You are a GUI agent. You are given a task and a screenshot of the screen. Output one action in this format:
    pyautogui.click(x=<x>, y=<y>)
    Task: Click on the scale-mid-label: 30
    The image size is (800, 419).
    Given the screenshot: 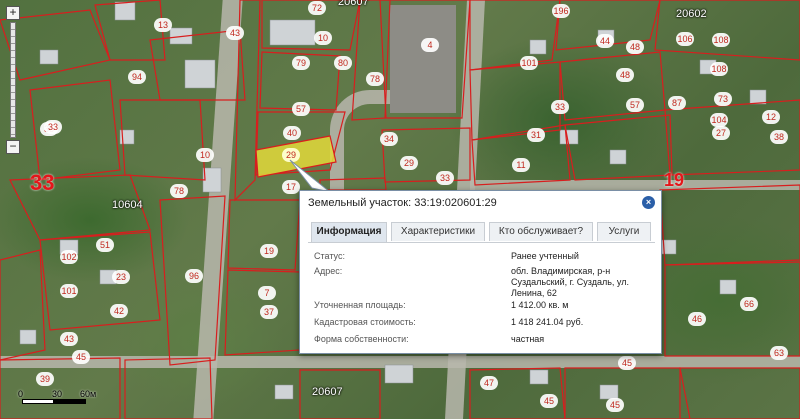 What is the action you would take?
    pyautogui.click(x=57, y=394)
    